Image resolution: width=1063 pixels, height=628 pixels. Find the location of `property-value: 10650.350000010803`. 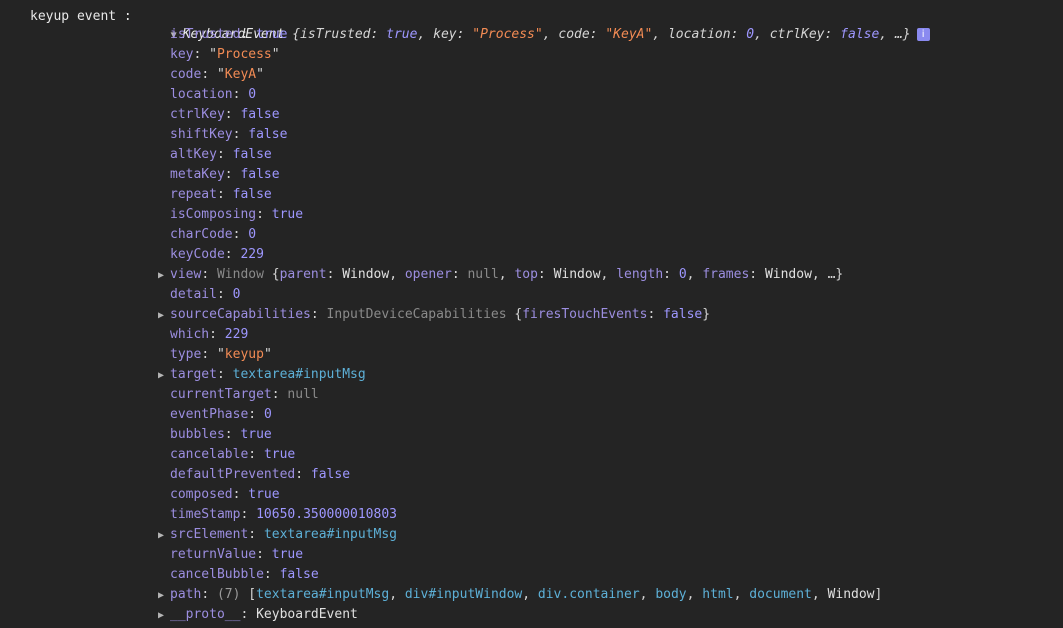

property-value: 10650.350000010803 is located at coordinates (326, 514).